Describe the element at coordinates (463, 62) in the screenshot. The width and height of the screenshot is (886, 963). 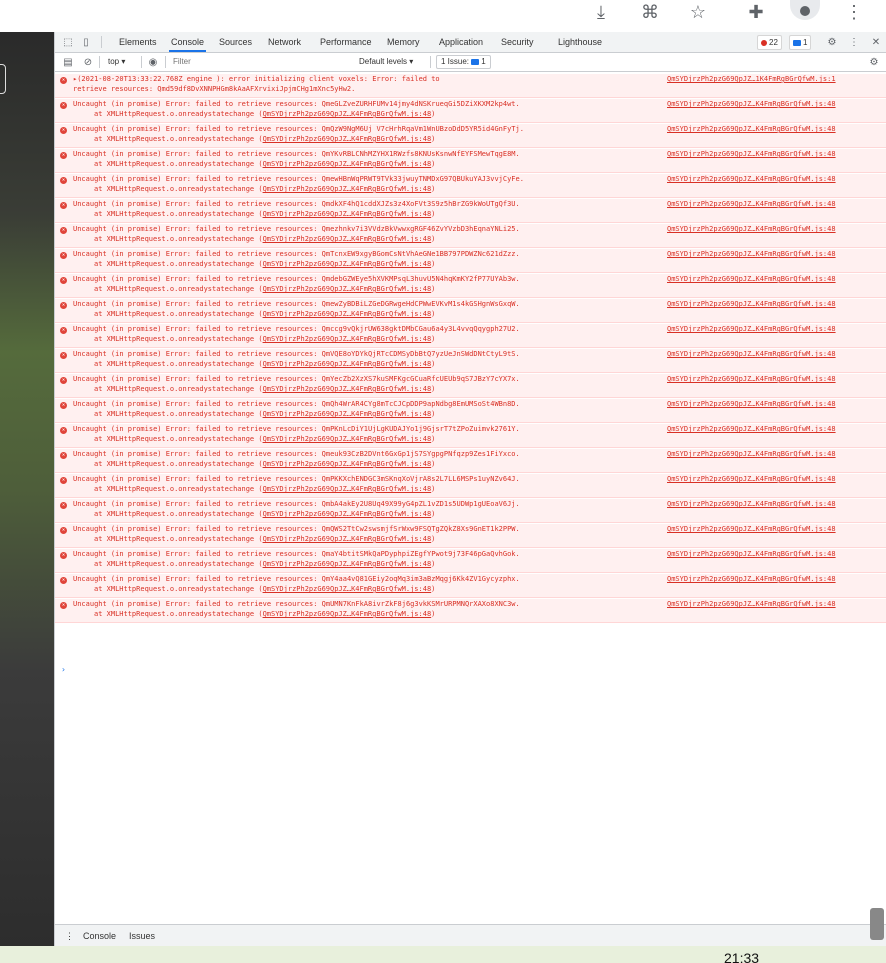
I see `issues-button: 1 Issue: 1` at that location.